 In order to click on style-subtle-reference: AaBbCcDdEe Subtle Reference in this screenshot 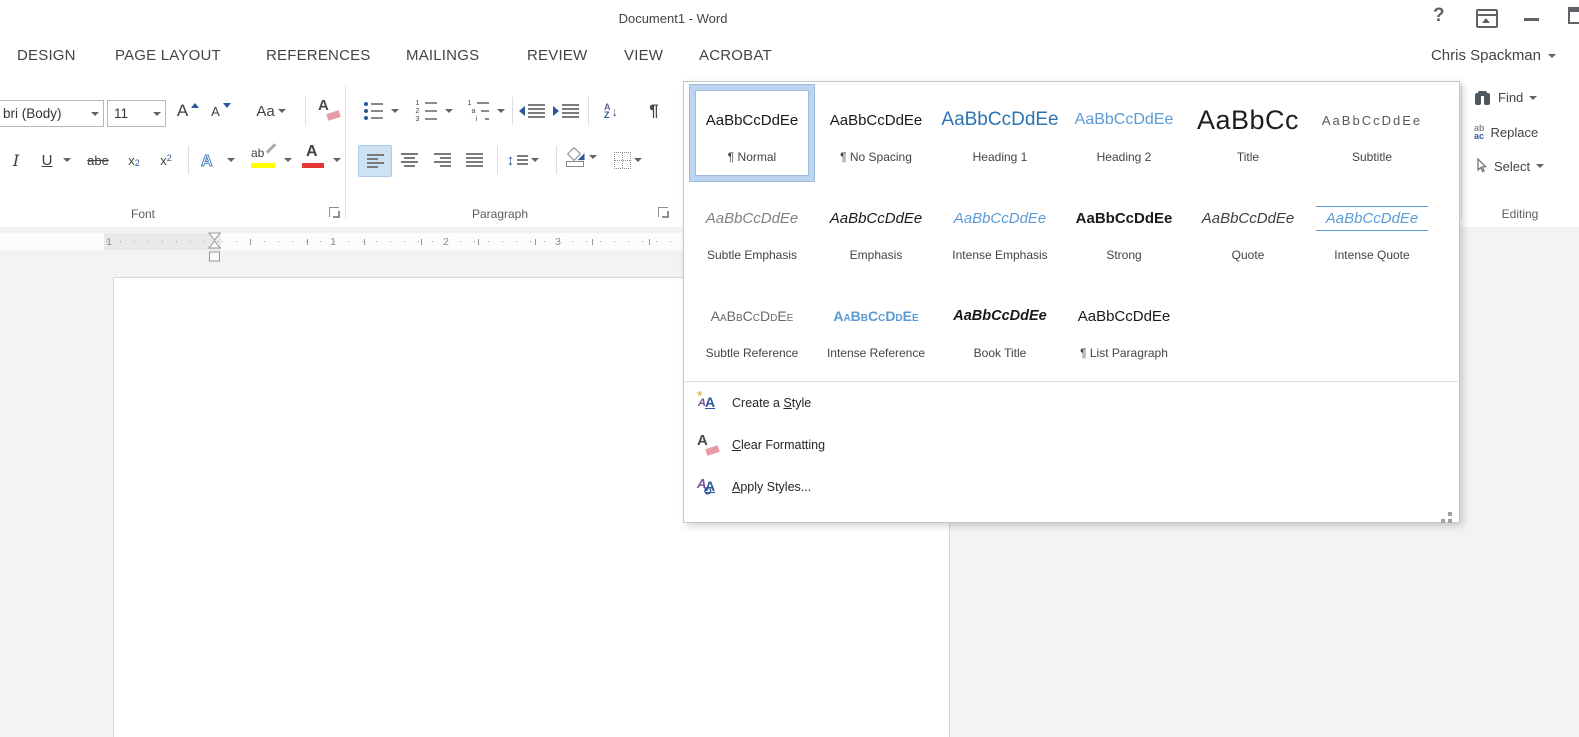, I will do `click(752, 329)`.